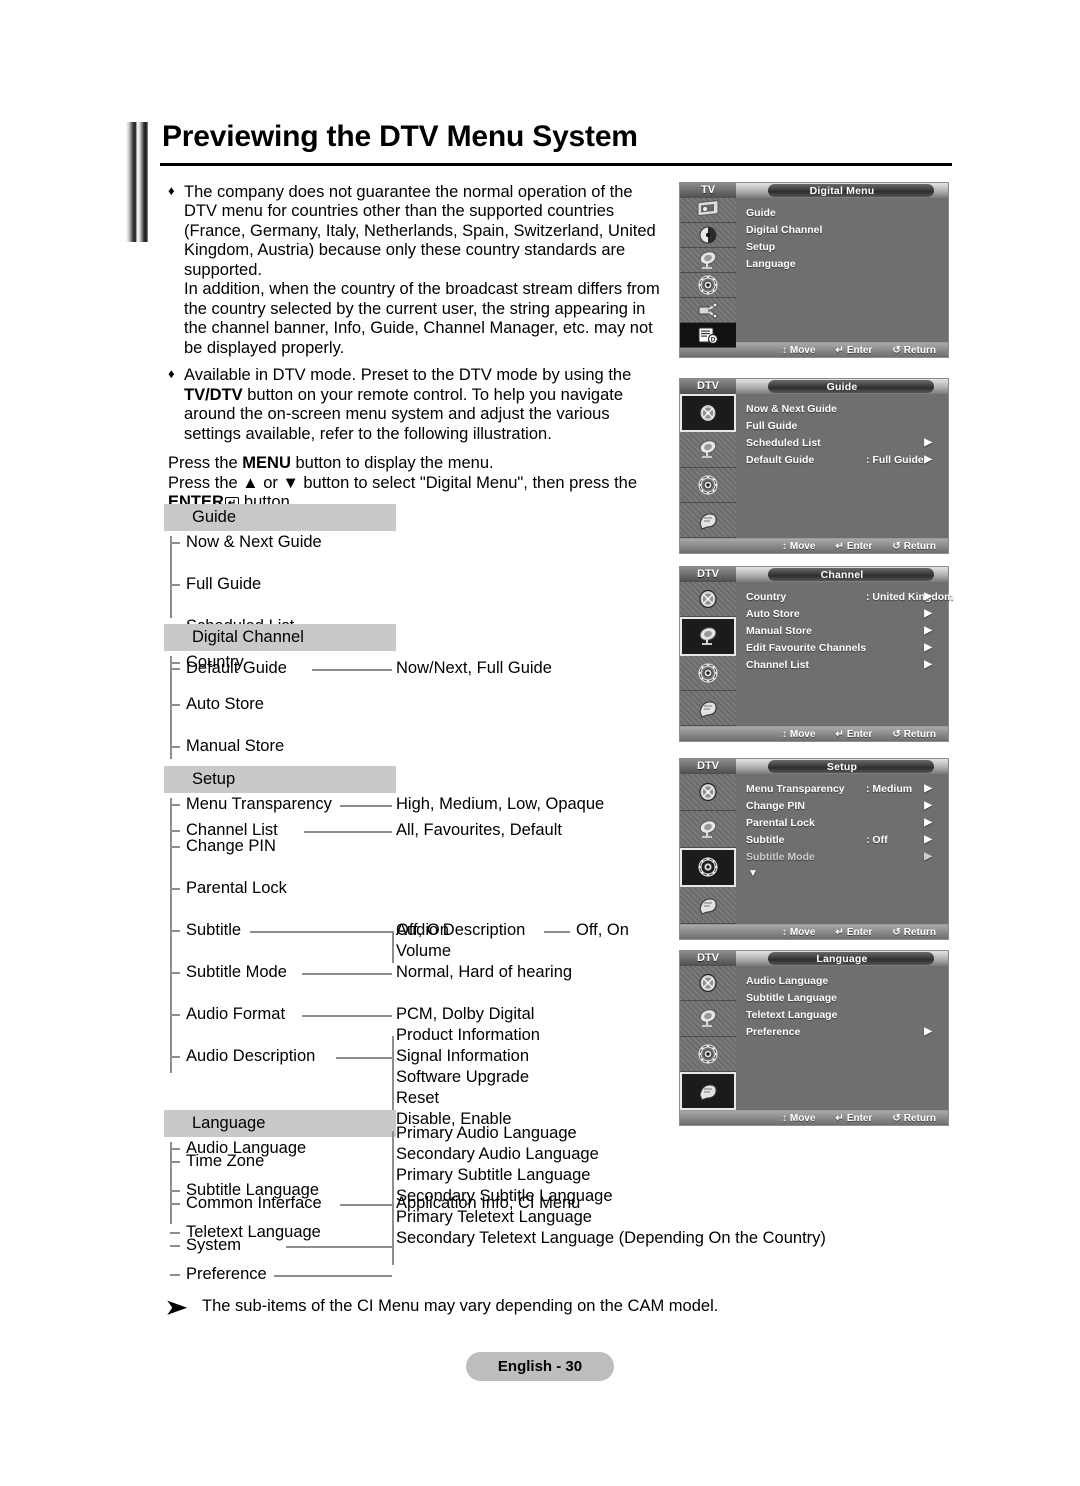 This screenshot has width=1080, height=1486. Describe the element at coordinates (842, 630) in the screenshot. I see `osd-menu-item: Manual Store ▶` at that location.